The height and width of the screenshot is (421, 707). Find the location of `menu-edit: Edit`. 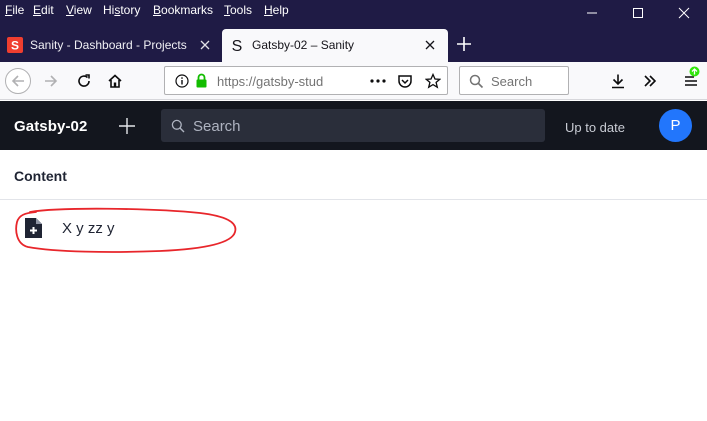

menu-edit: Edit is located at coordinates (43, 11).